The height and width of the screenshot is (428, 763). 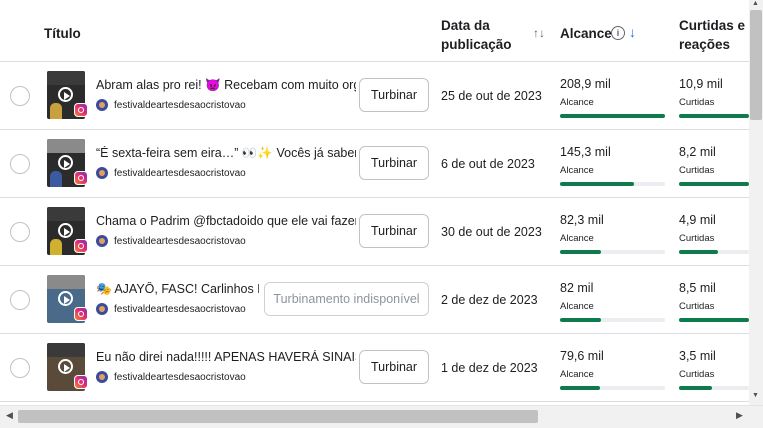 I want to click on horizontal-scrollbar: ◀ ▶, so click(x=381, y=416).